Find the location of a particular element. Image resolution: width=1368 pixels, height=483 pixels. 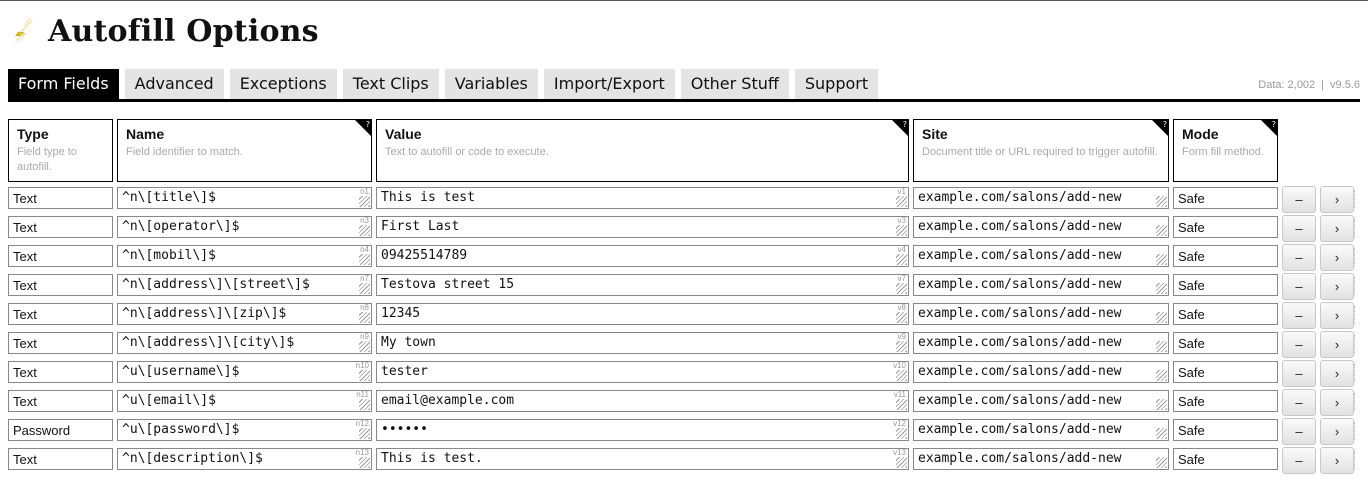

type-select: Password is located at coordinates (60, 430).